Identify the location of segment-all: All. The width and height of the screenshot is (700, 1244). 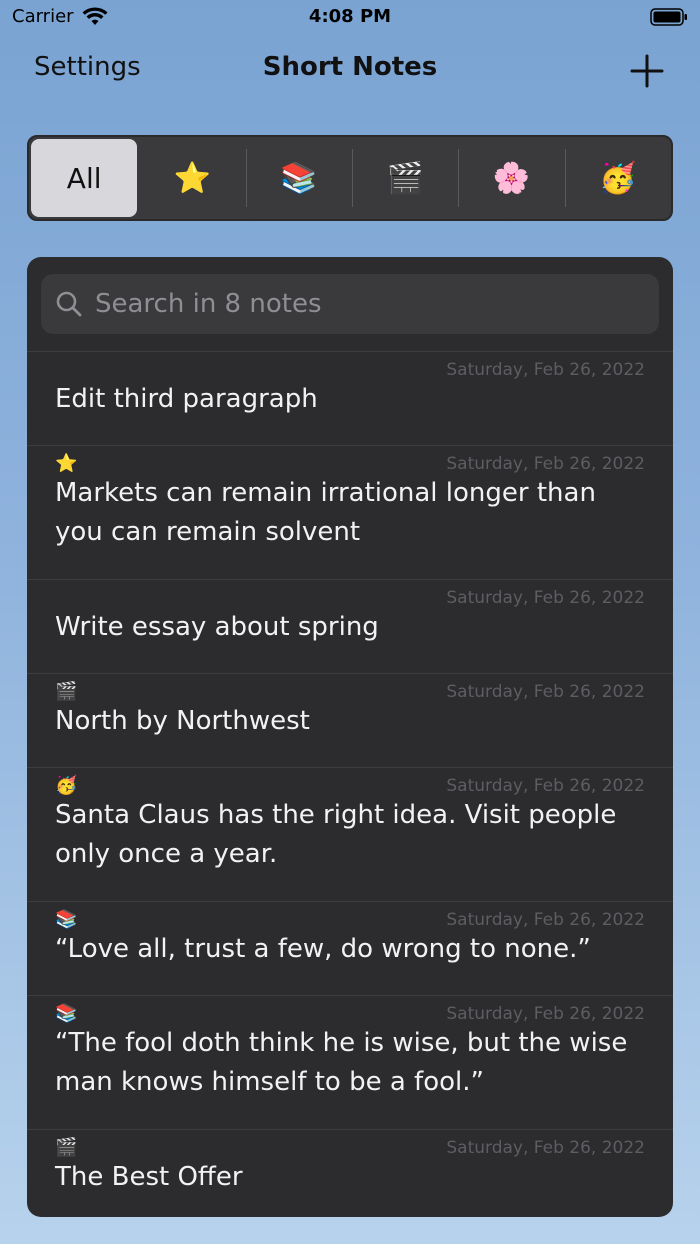
(84, 178).